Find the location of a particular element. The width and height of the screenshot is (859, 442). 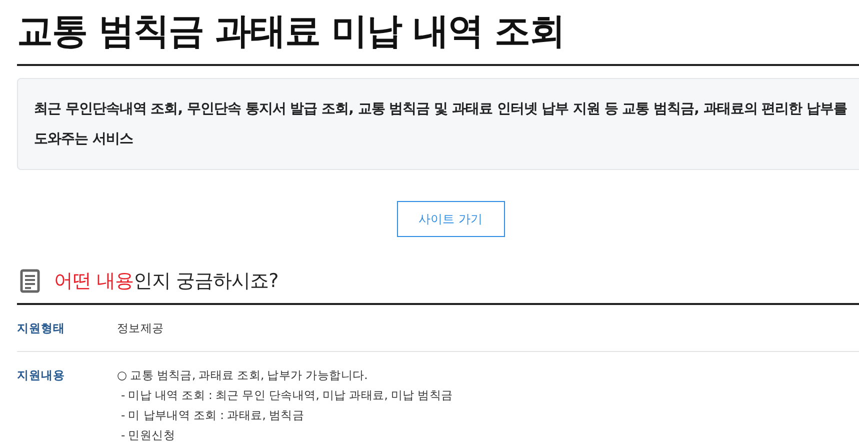

page-title: 교통 범칙금 과태료 미납 내역 조회 is located at coordinates (291, 32).